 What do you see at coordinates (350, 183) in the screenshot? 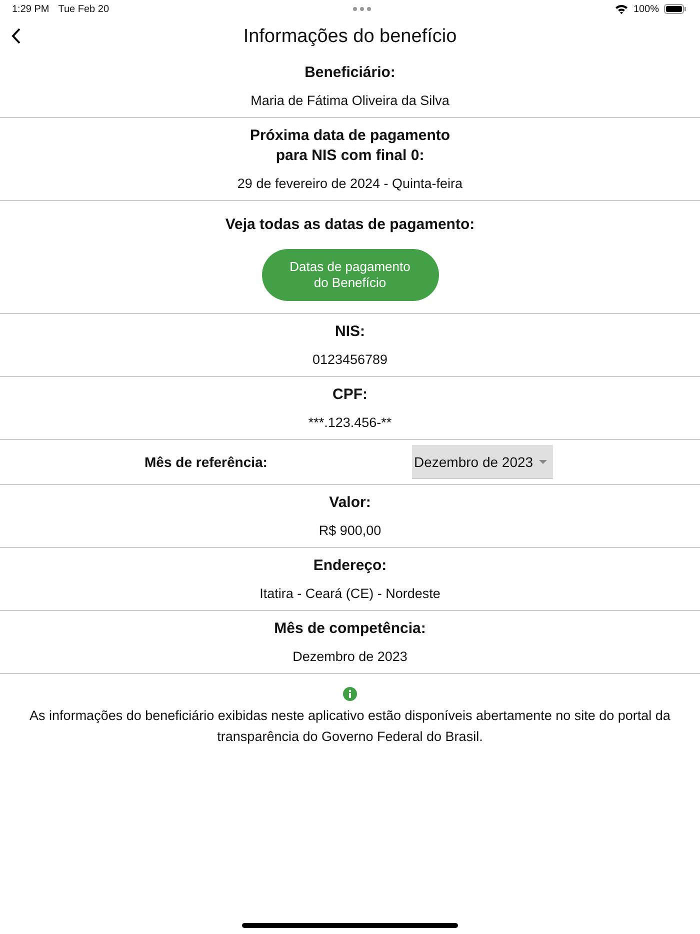
I see `field-value: 29 de fevereiro de 2024 - Quinta-feira` at bounding box center [350, 183].